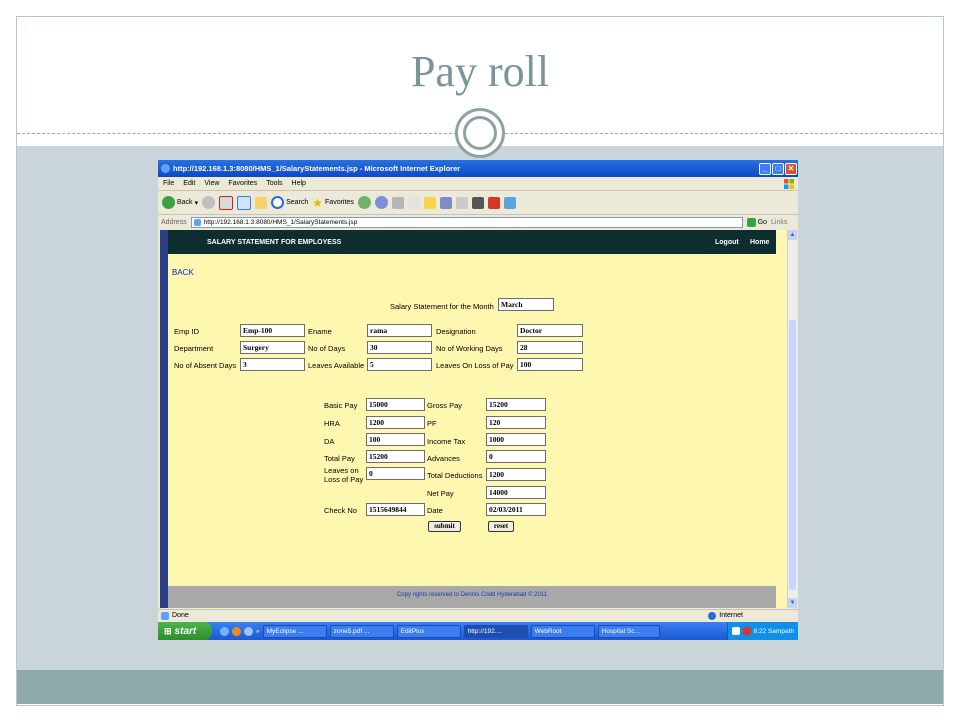  I want to click on leaves-lop-salary-label-1: Leaves on, so click(341, 470).